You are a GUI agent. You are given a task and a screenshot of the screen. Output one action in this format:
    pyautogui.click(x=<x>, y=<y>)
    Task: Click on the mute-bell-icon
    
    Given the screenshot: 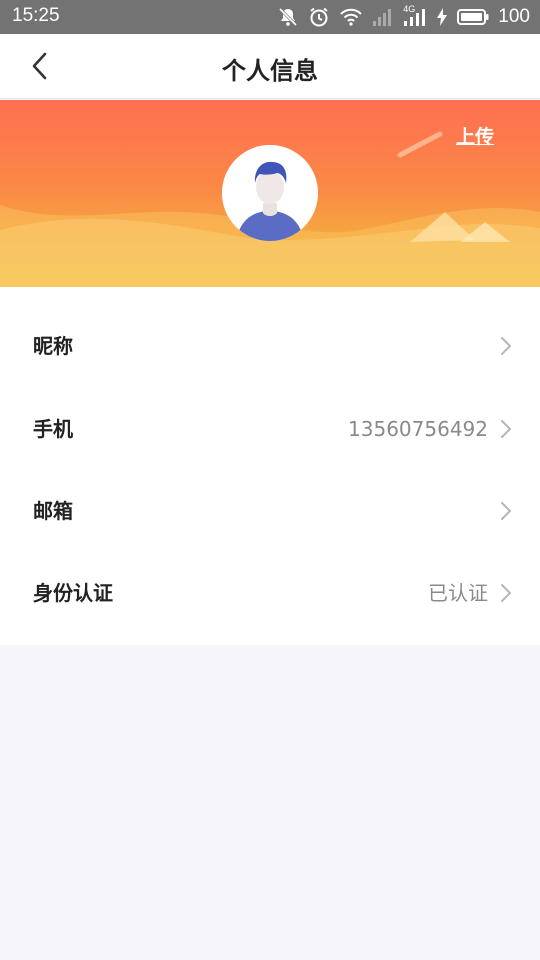 What is the action you would take?
    pyautogui.click(x=288, y=17)
    